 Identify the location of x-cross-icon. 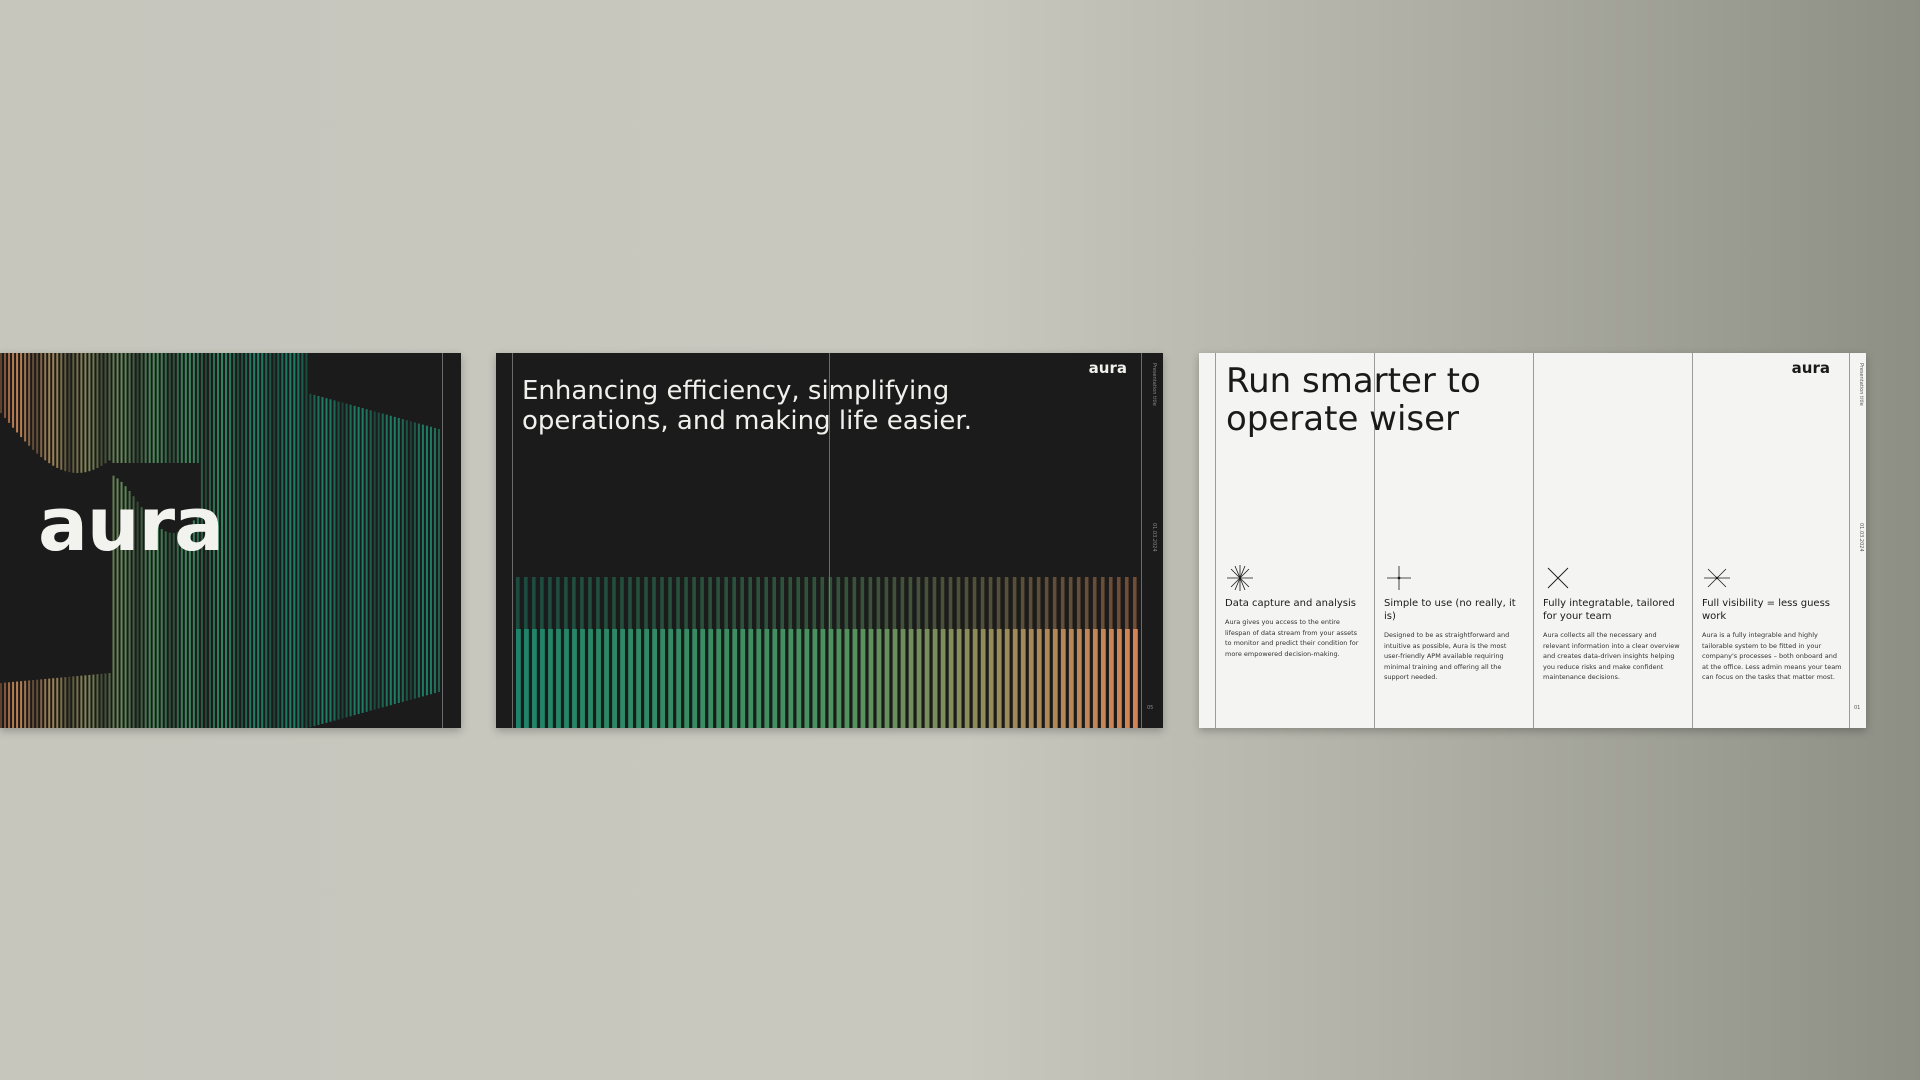
(1558, 578).